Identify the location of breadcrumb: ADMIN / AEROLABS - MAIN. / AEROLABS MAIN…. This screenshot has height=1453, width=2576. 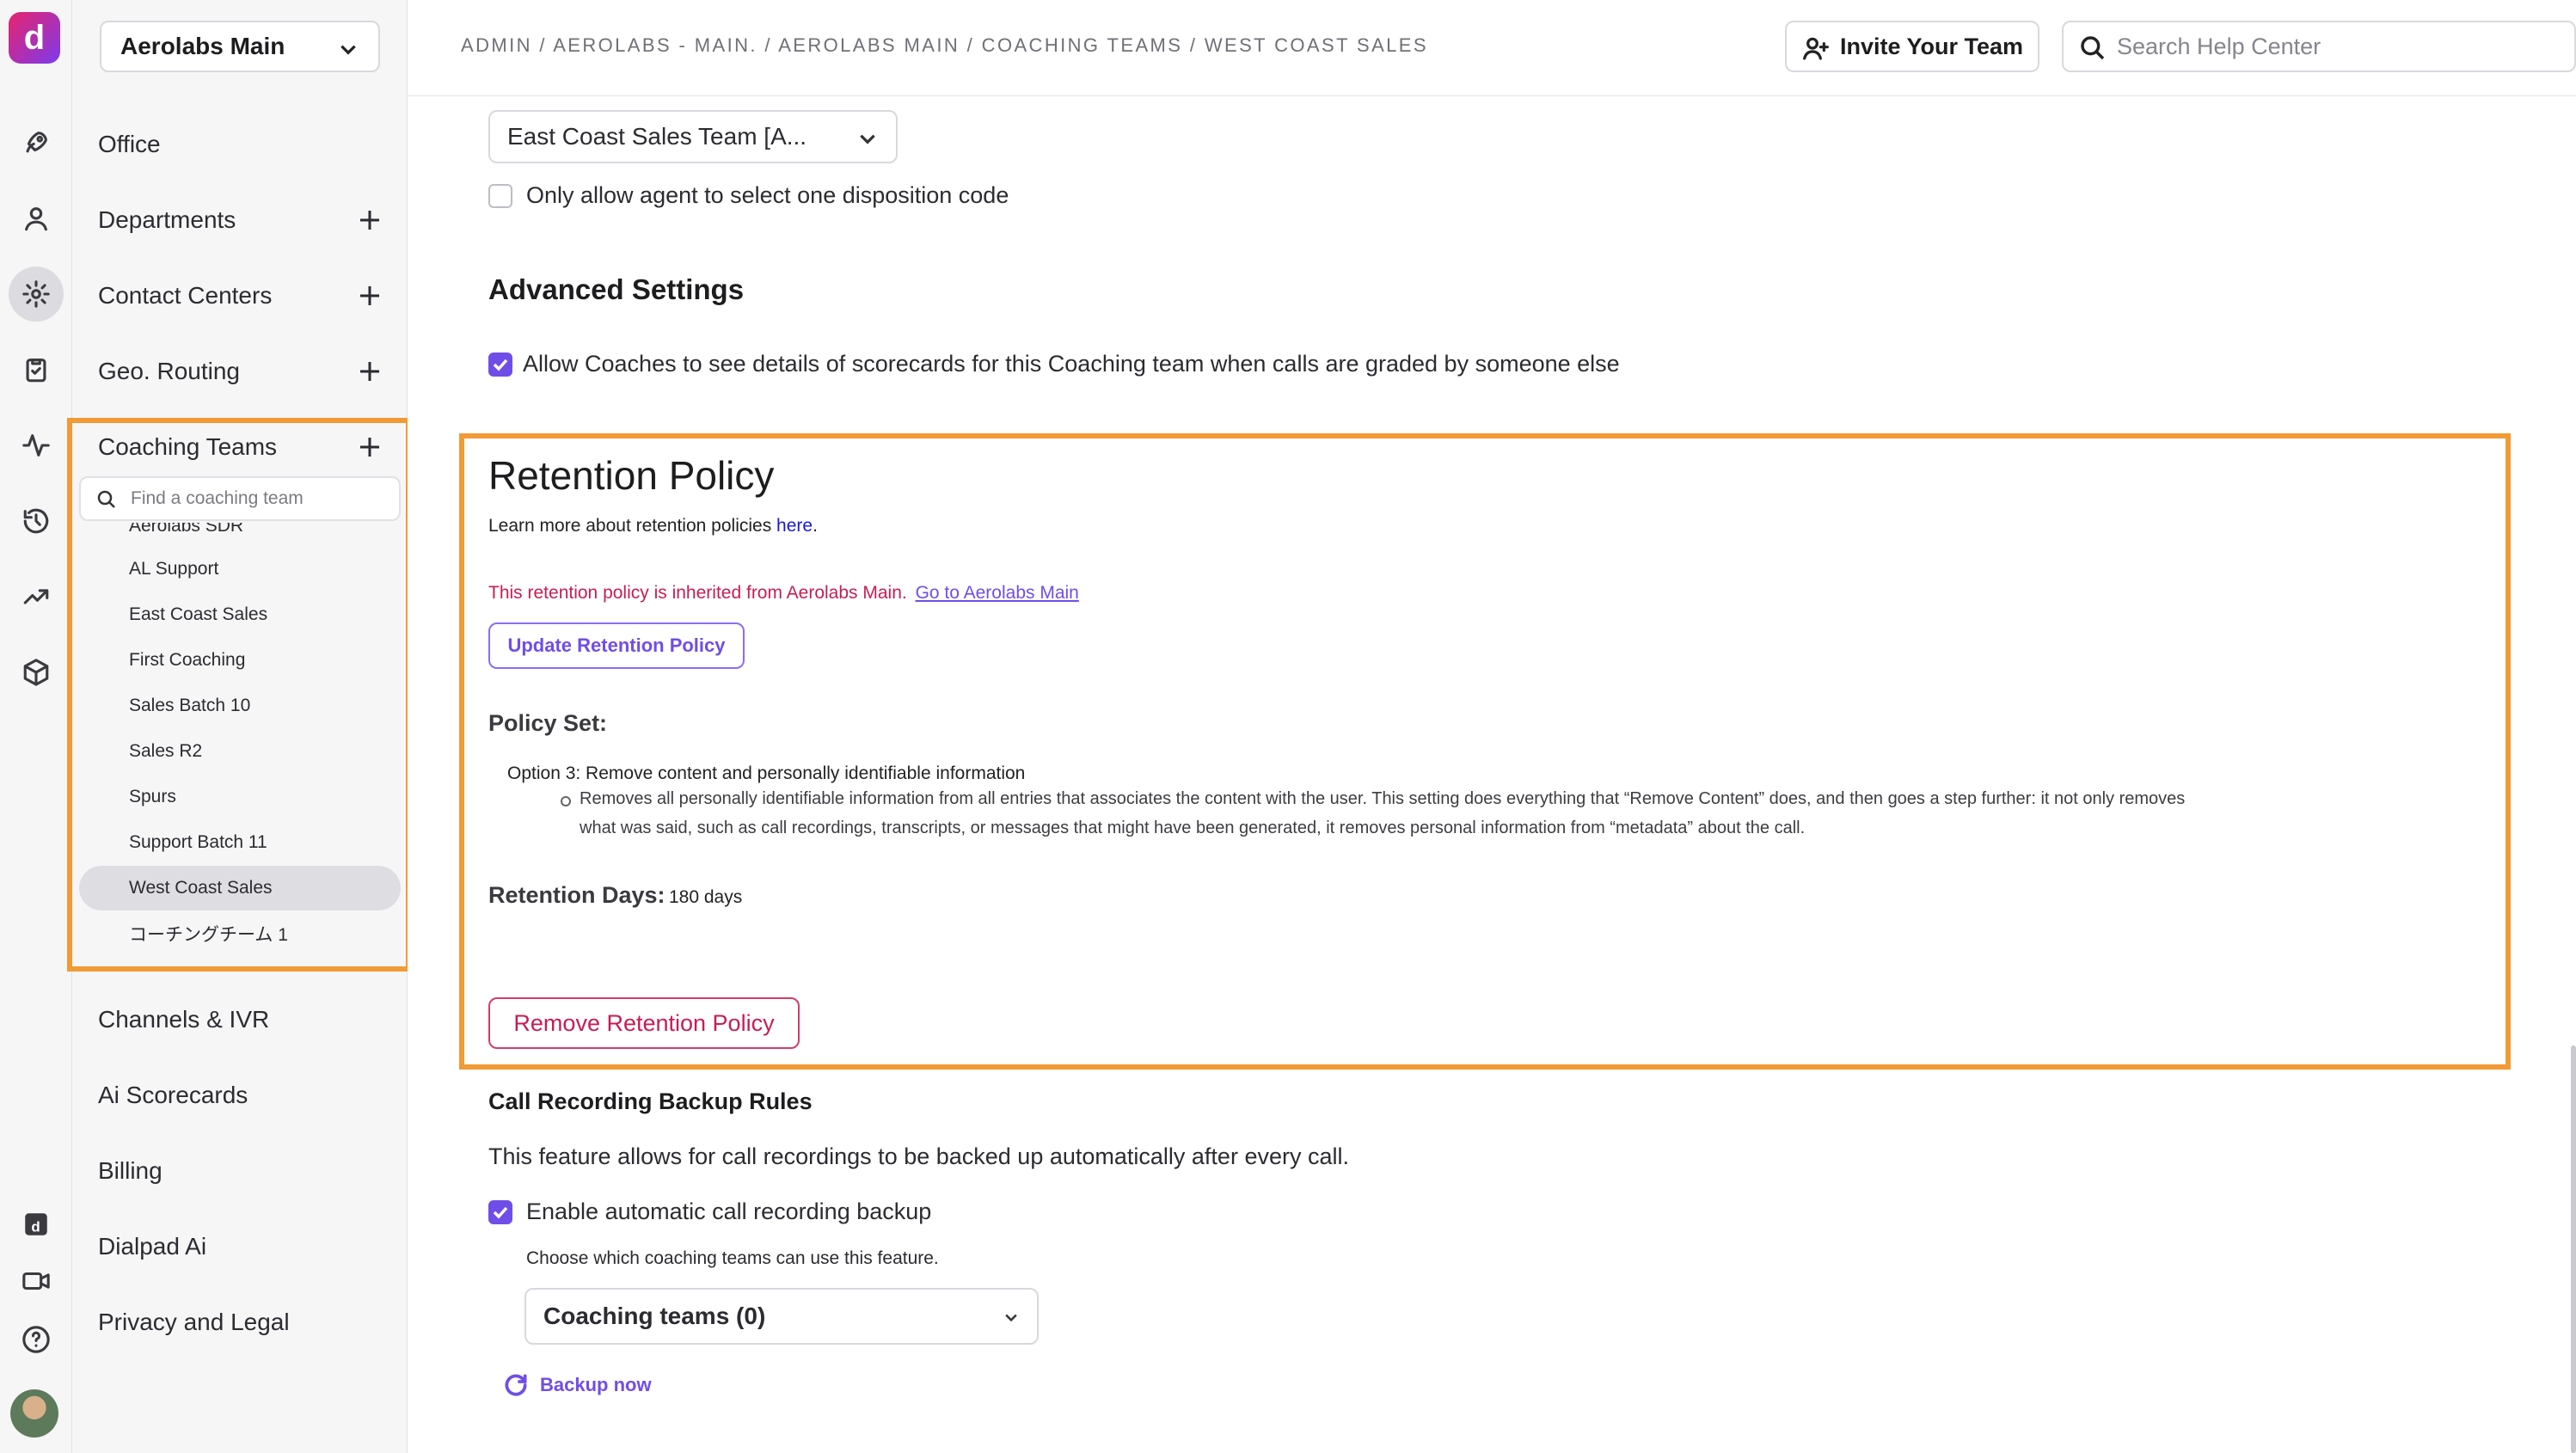
(944, 45).